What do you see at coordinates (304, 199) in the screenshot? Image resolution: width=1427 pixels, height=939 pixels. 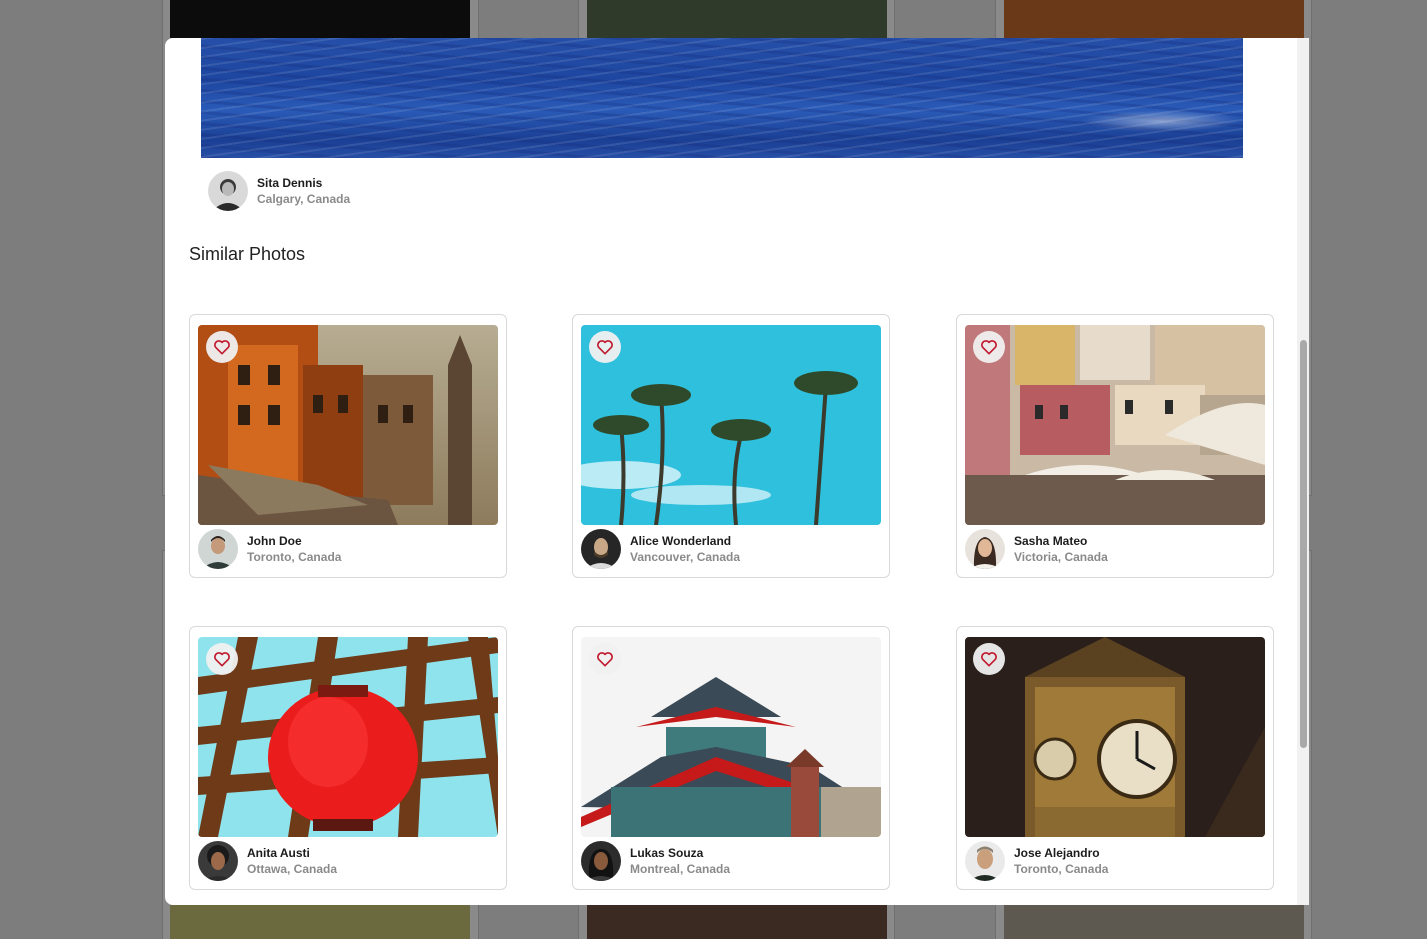 I see `author-location: Calgary, Canada` at bounding box center [304, 199].